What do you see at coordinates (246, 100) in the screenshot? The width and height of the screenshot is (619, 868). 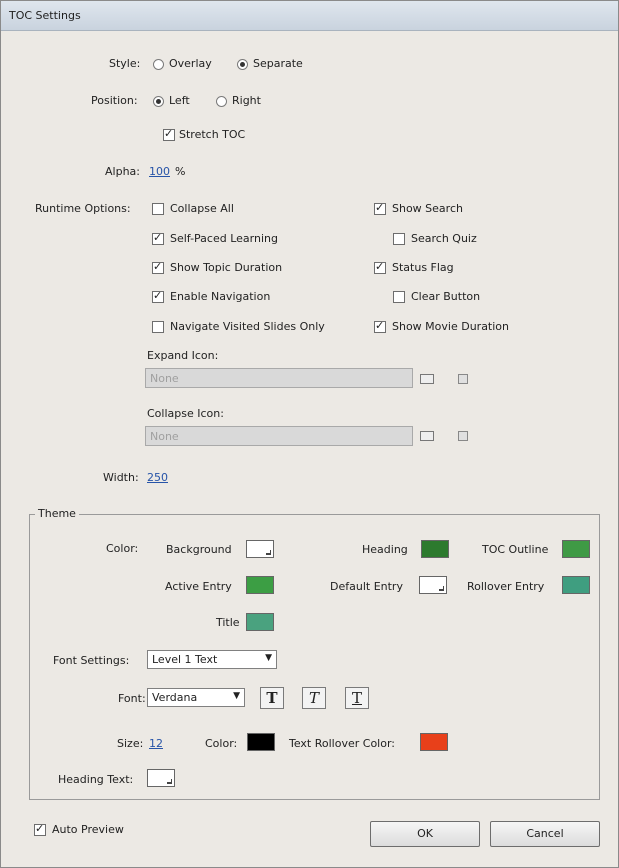 I see `position-right-label: Right` at bounding box center [246, 100].